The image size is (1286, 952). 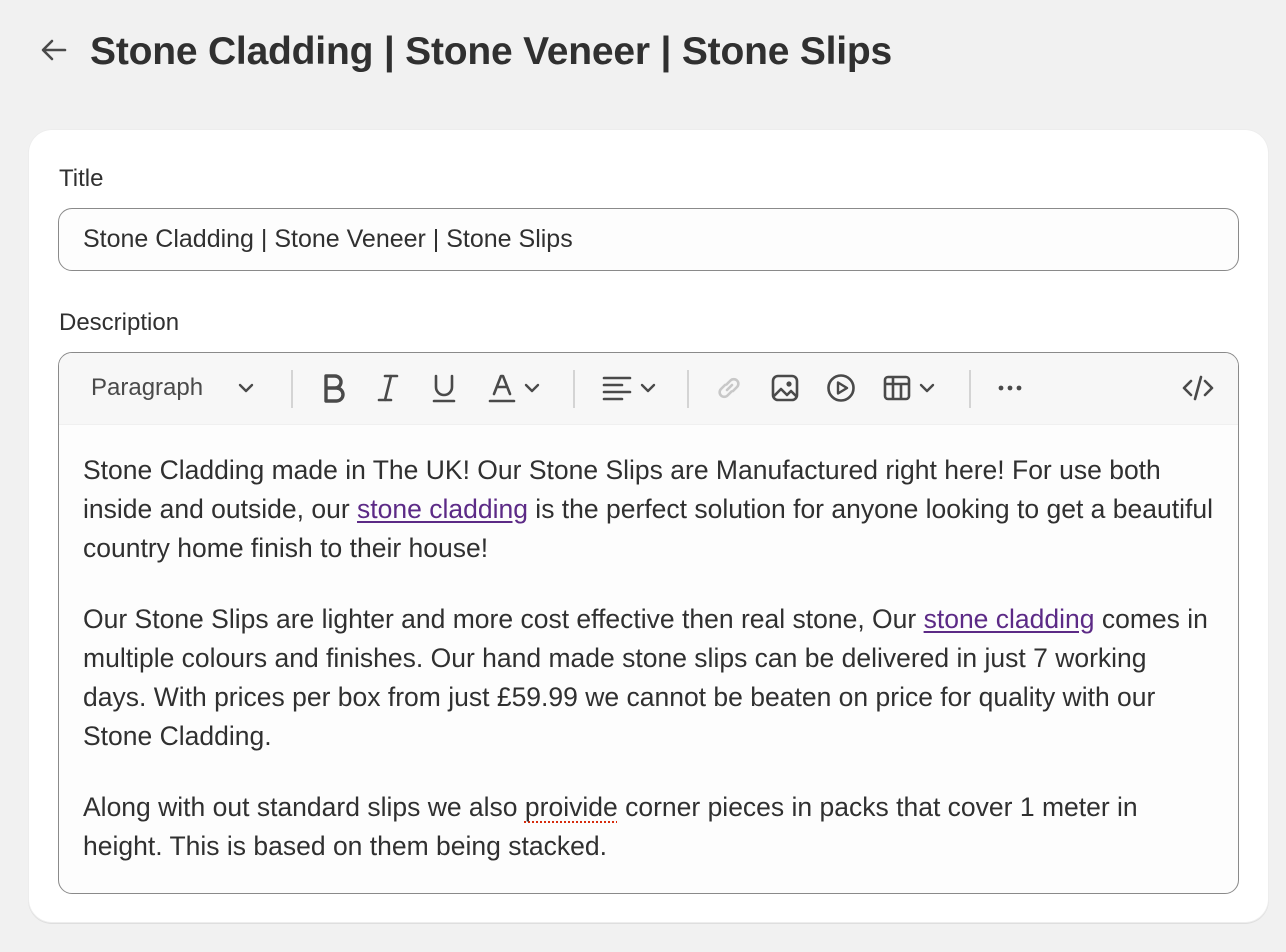 I want to click on italic-button, so click(x=388, y=388).